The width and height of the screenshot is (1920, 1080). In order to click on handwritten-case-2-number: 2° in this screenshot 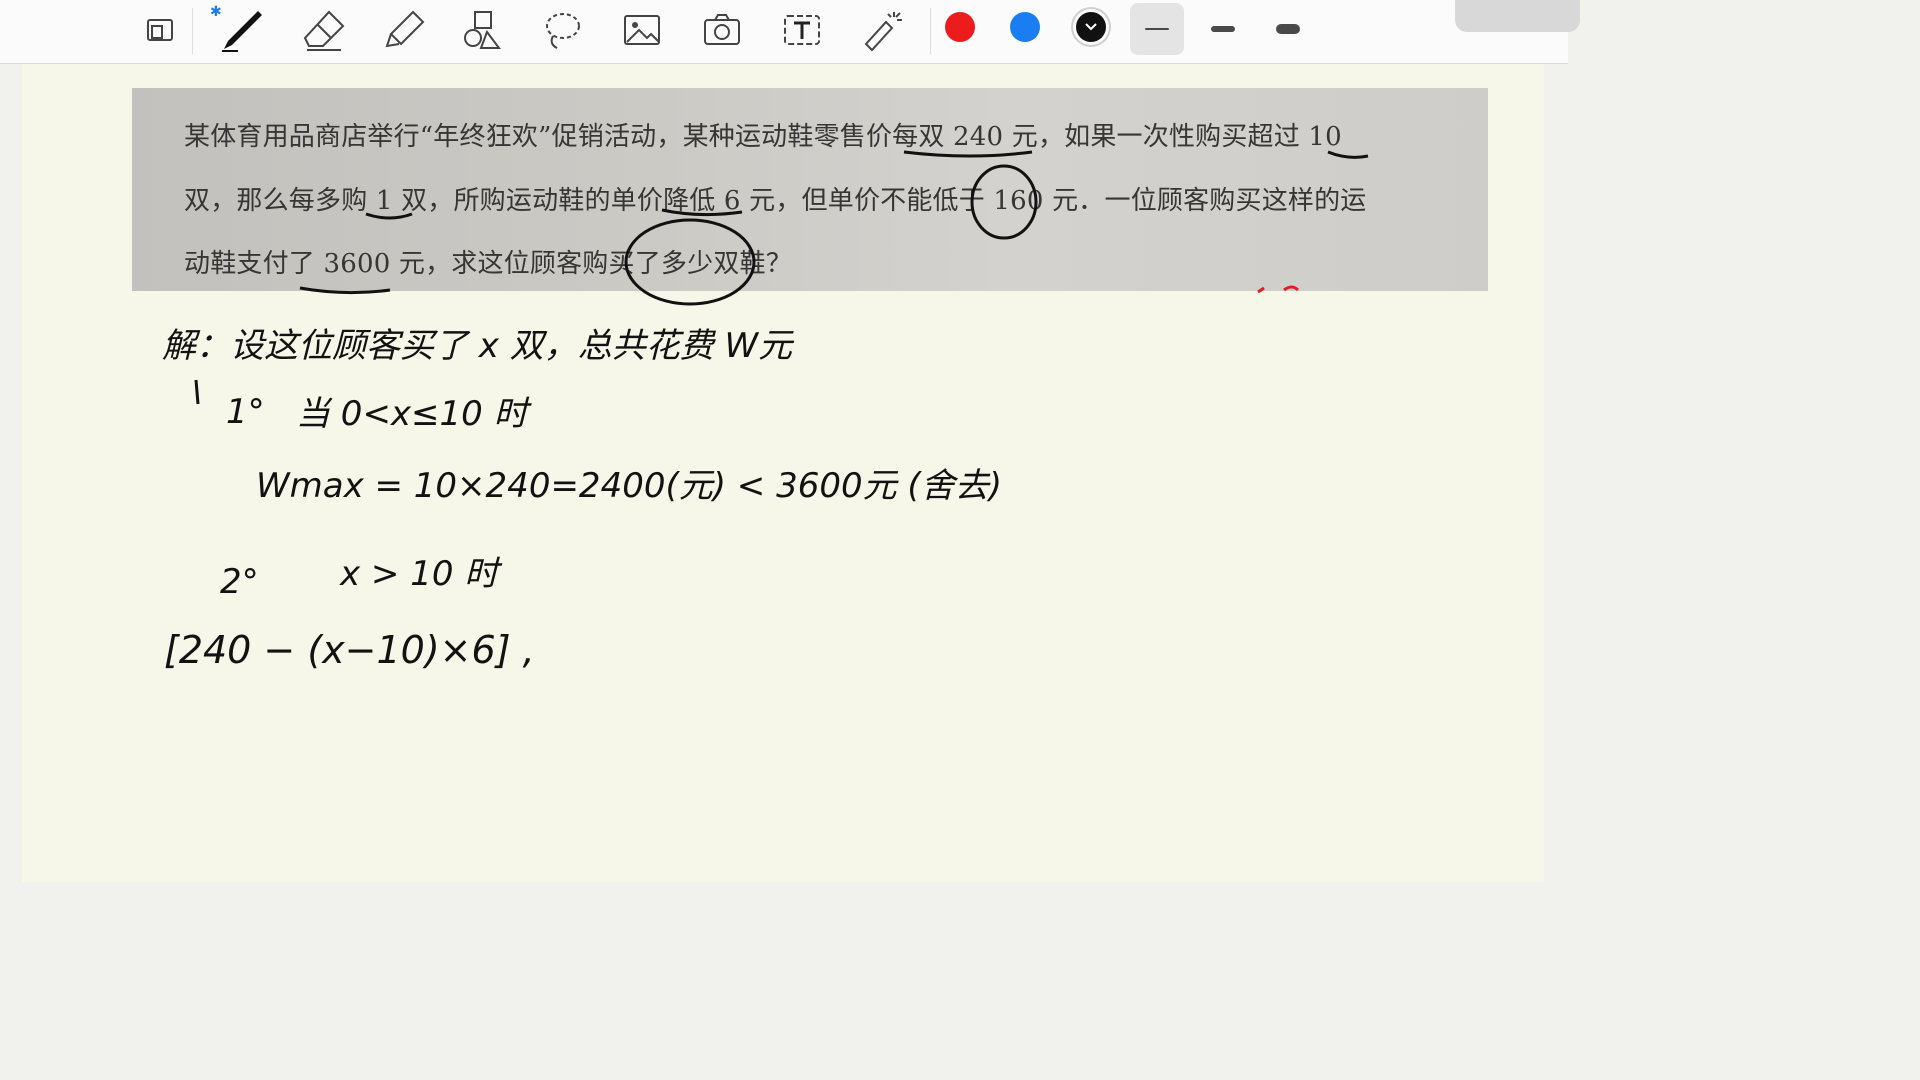, I will do `click(239, 582)`.